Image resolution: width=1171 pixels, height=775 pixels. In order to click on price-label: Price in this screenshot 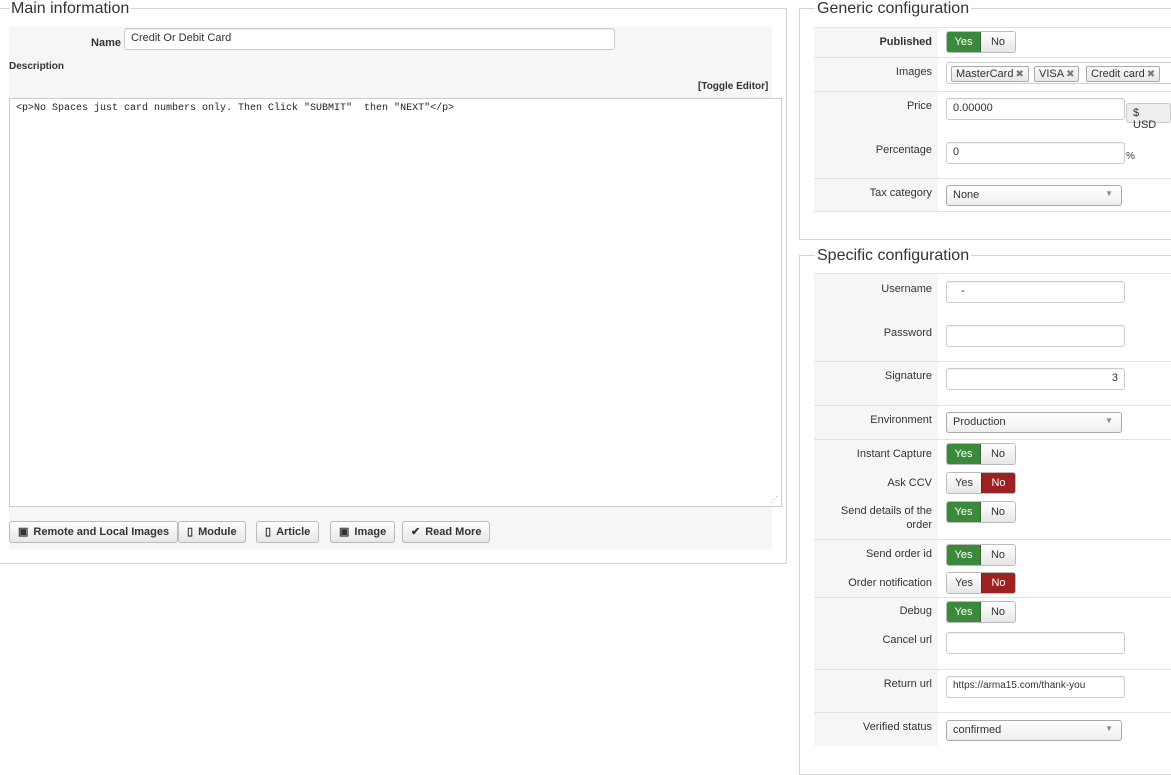, I will do `click(919, 106)`.